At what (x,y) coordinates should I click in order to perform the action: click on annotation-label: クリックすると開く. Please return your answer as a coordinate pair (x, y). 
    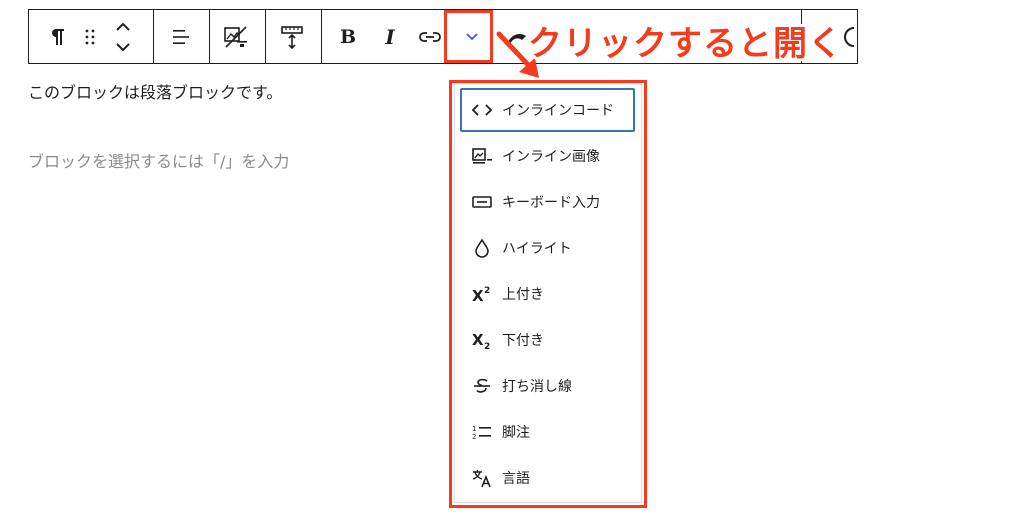
    Looking at the image, I should click on (685, 44).